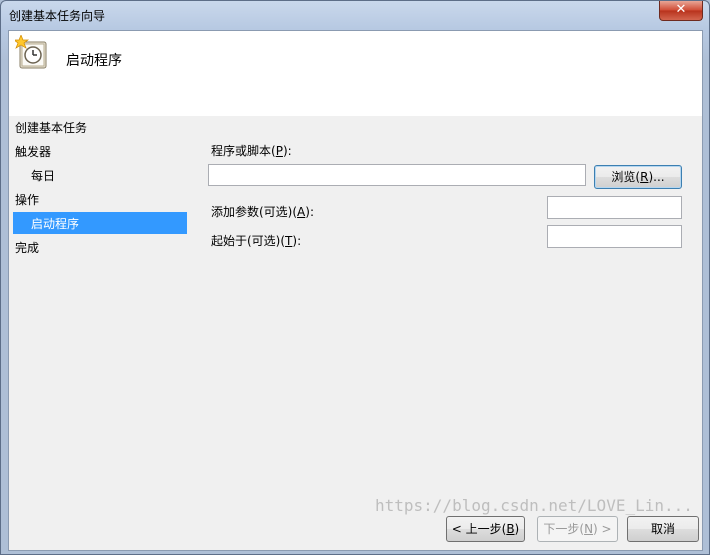 The image size is (710, 555). I want to click on step-finish: 完成, so click(27, 247).